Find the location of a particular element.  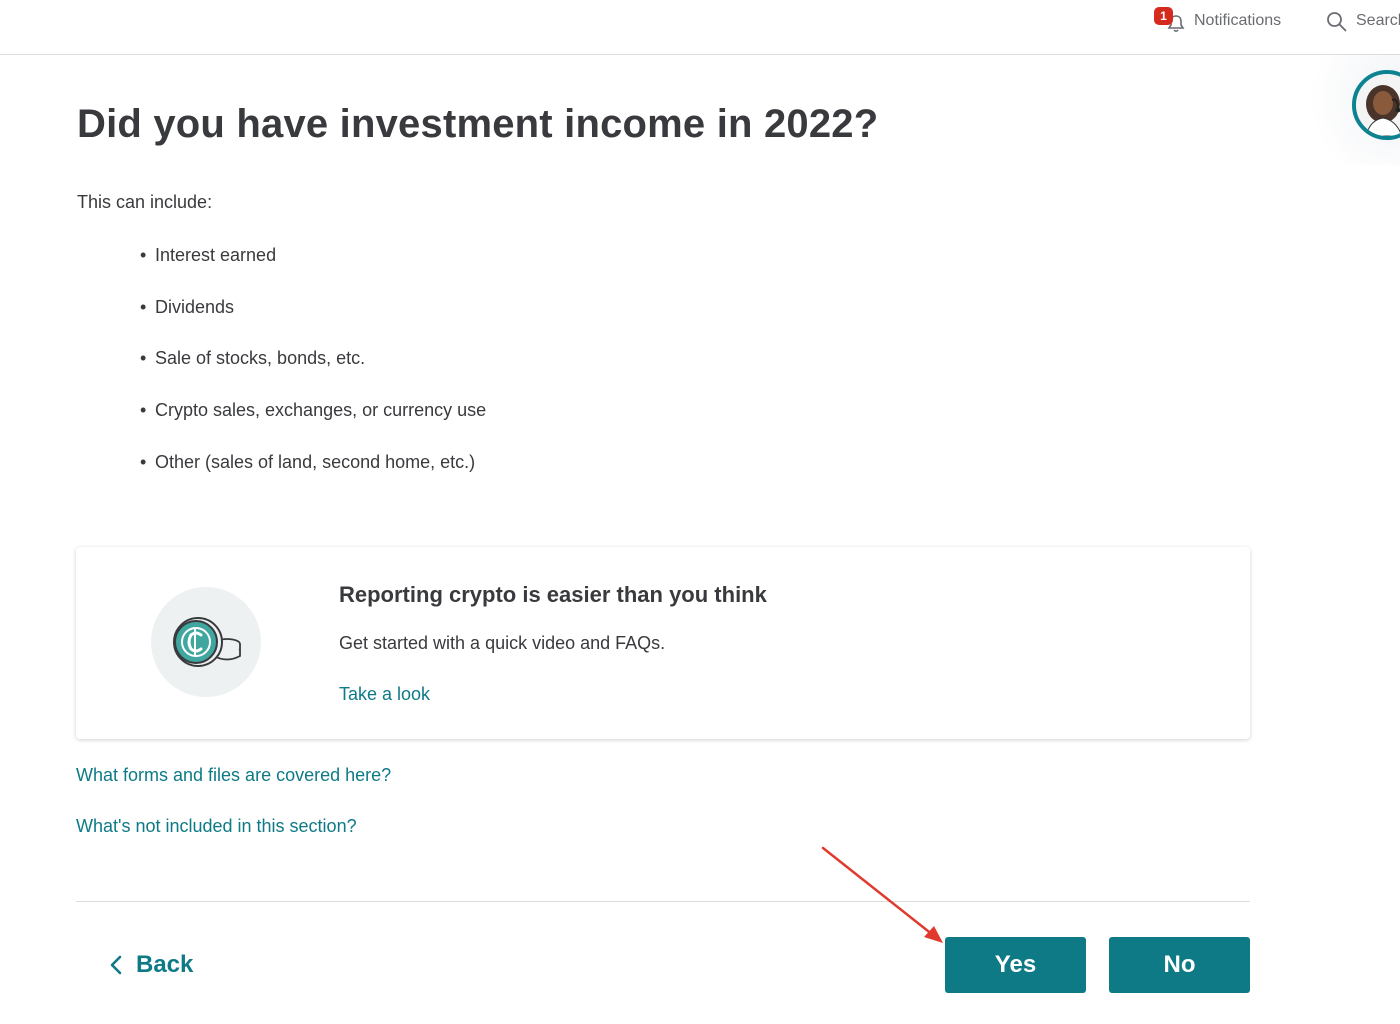

bell-icon: 1 is located at coordinates (1171, 21).